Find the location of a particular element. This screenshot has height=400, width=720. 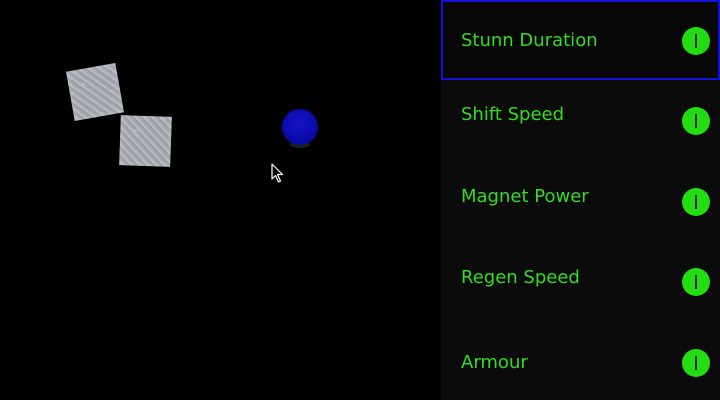

upgrade-stunn-duration: Stunn Duration is located at coordinates (580, 40).